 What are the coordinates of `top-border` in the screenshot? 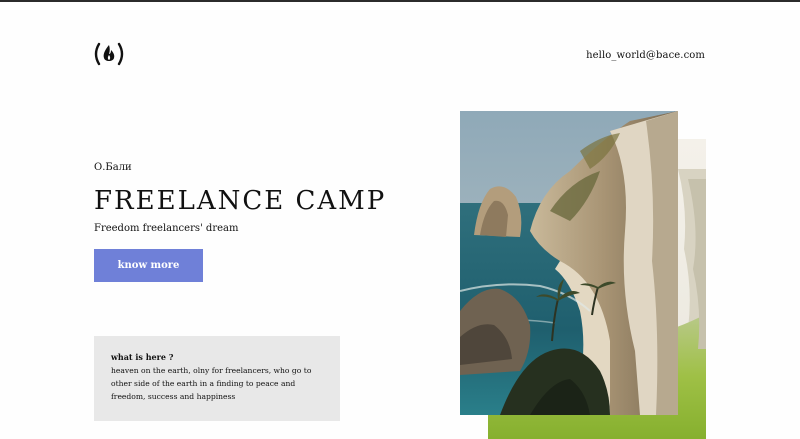 It's located at (400, 1).